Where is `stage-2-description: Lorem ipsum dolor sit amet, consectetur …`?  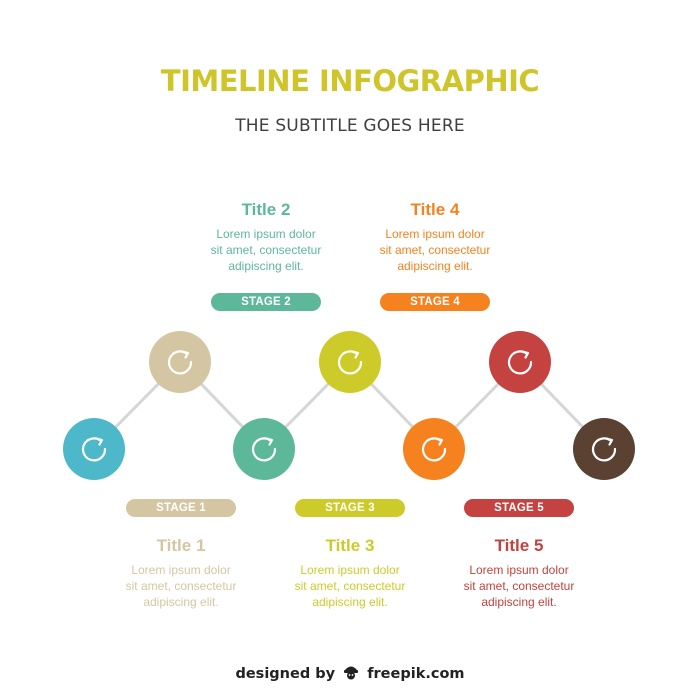
stage-2-description: Lorem ipsum dolor sit amet, consectetur … is located at coordinates (266, 250).